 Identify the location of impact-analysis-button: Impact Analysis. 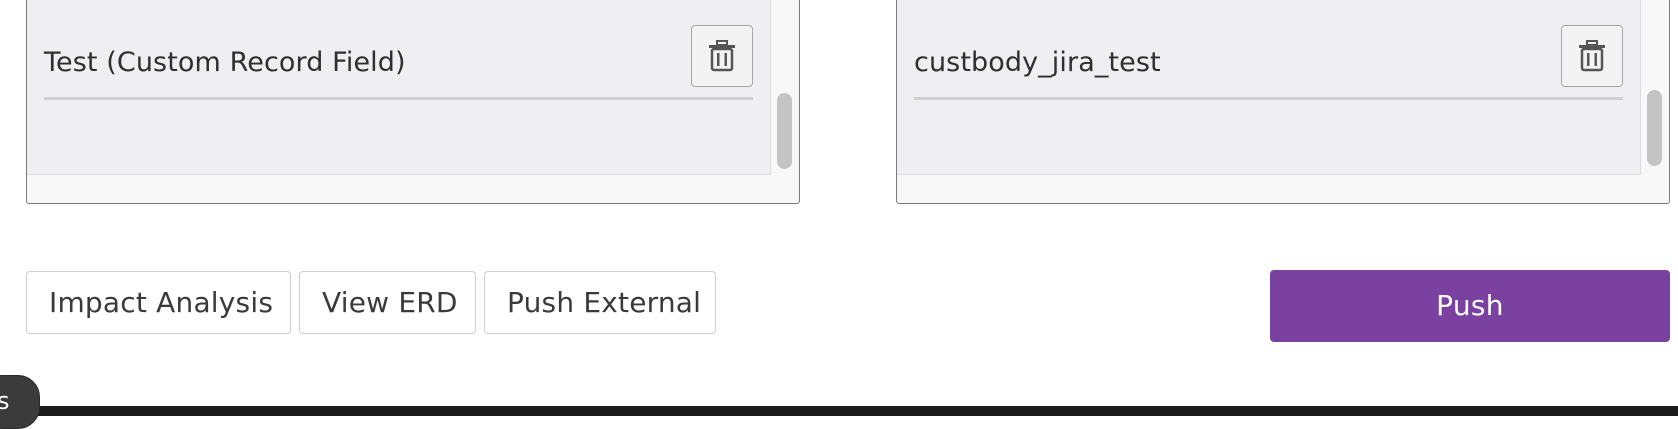
(158, 302).